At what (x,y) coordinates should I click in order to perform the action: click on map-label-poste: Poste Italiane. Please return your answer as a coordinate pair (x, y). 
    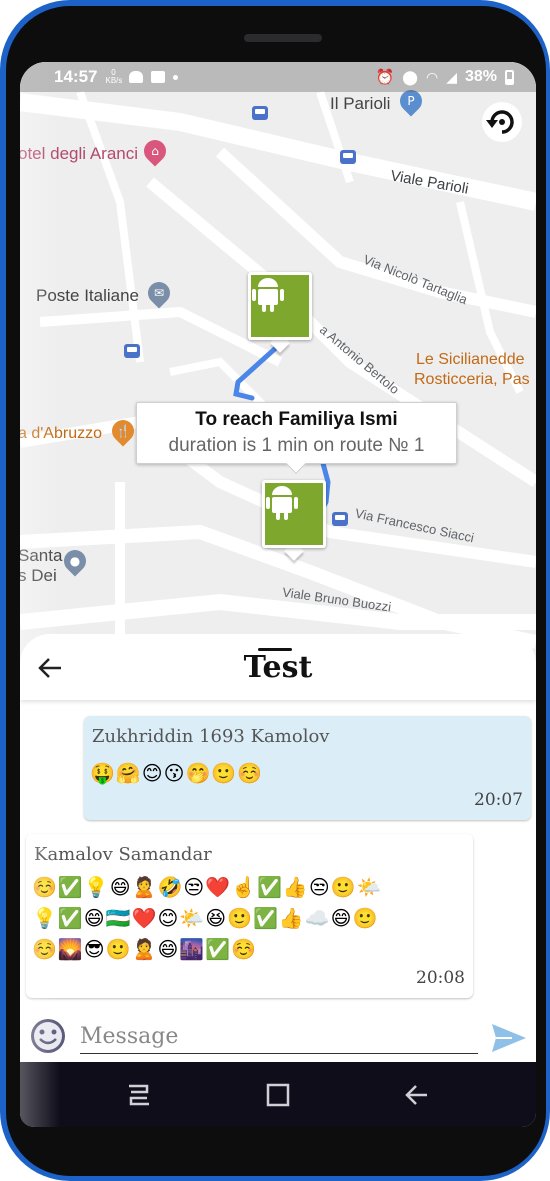
    Looking at the image, I should click on (88, 295).